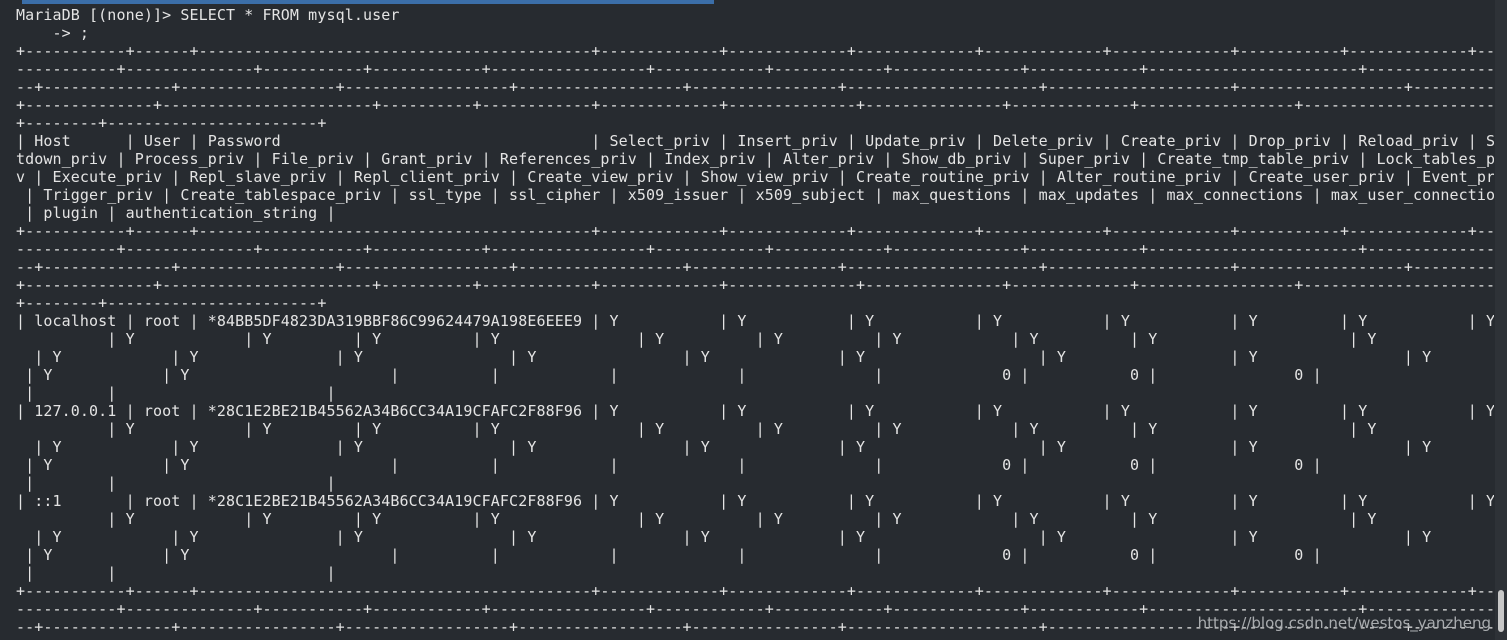 The height and width of the screenshot is (640, 1507). What do you see at coordinates (1501, 320) in the screenshot?
I see `vertical-scrollbar` at bounding box center [1501, 320].